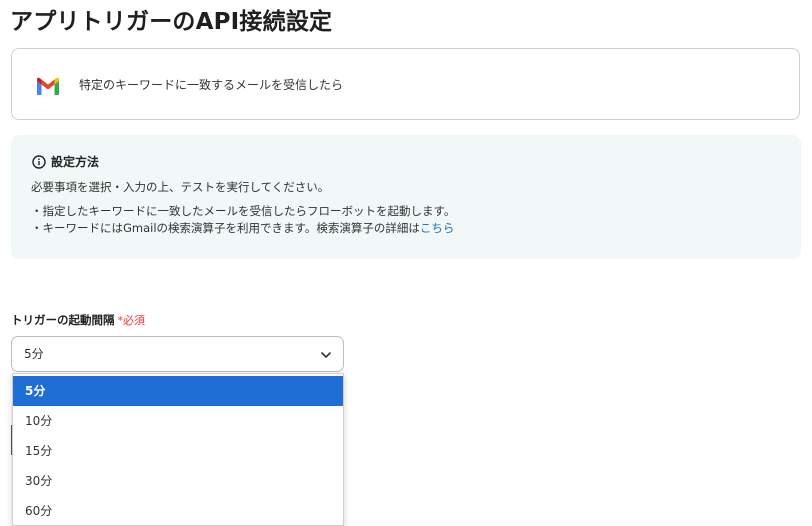 The width and height of the screenshot is (812, 526). Describe the element at coordinates (178, 510) in the screenshot. I see `interval-option-60: 60分` at that location.